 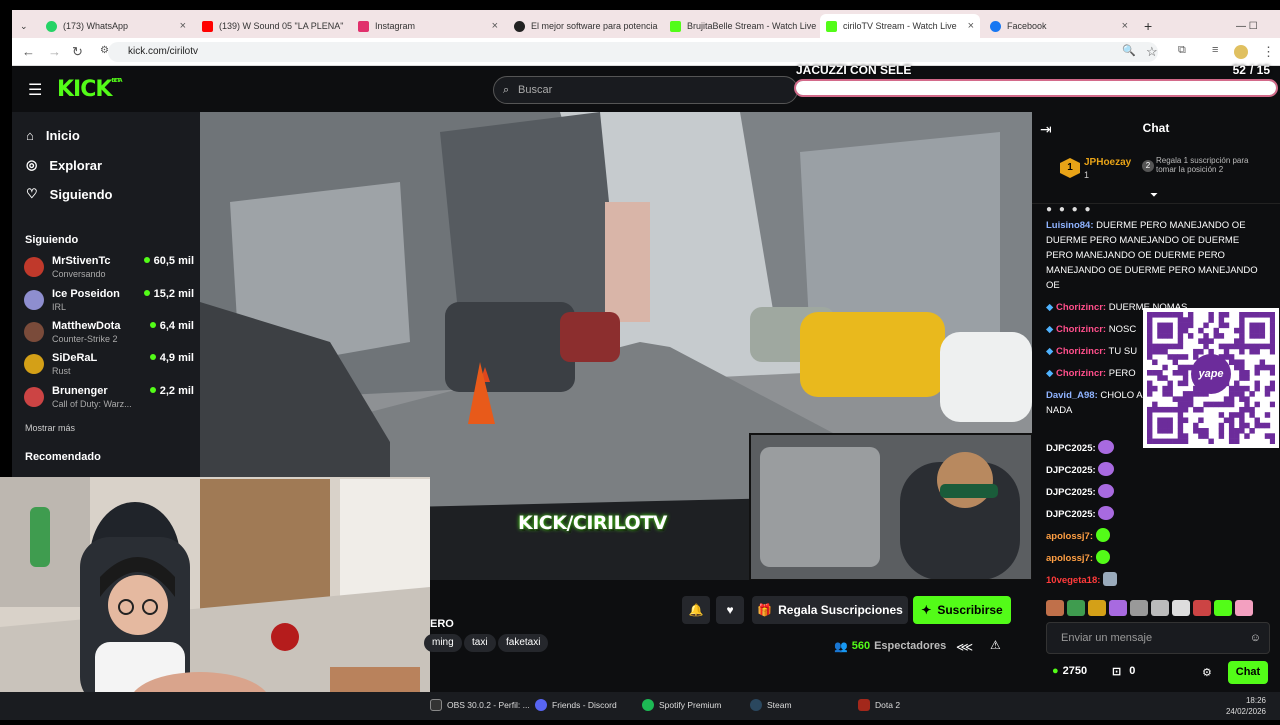 What do you see at coordinates (1148, 166) in the screenshot?
I see `rank-2-icon: 2` at bounding box center [1148, 166].